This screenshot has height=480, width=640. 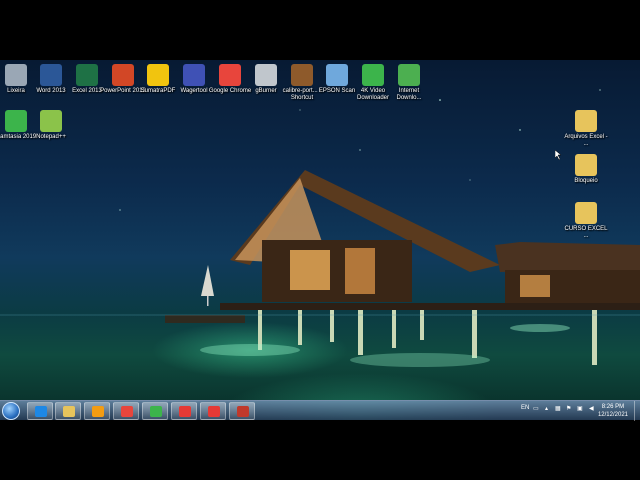 I want to click on pdf-reader-icon, so click(x=185, y=411).